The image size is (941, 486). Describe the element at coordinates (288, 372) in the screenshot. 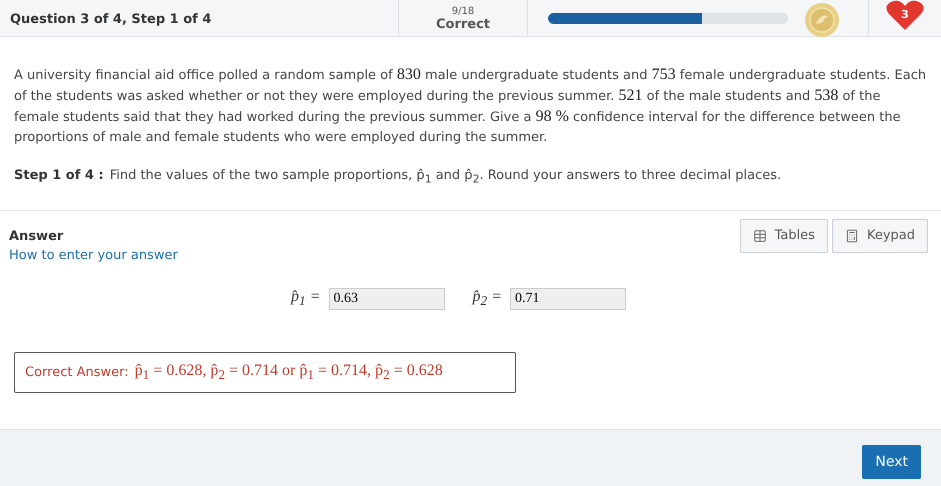

I see `correct-answer-text: p̂$_{1}$ = 0.628, p̂$_{2}$ = 0.714 or p̂$_{1}$ = 0.714, p̂$_{2}$ = 0.628` at that location.